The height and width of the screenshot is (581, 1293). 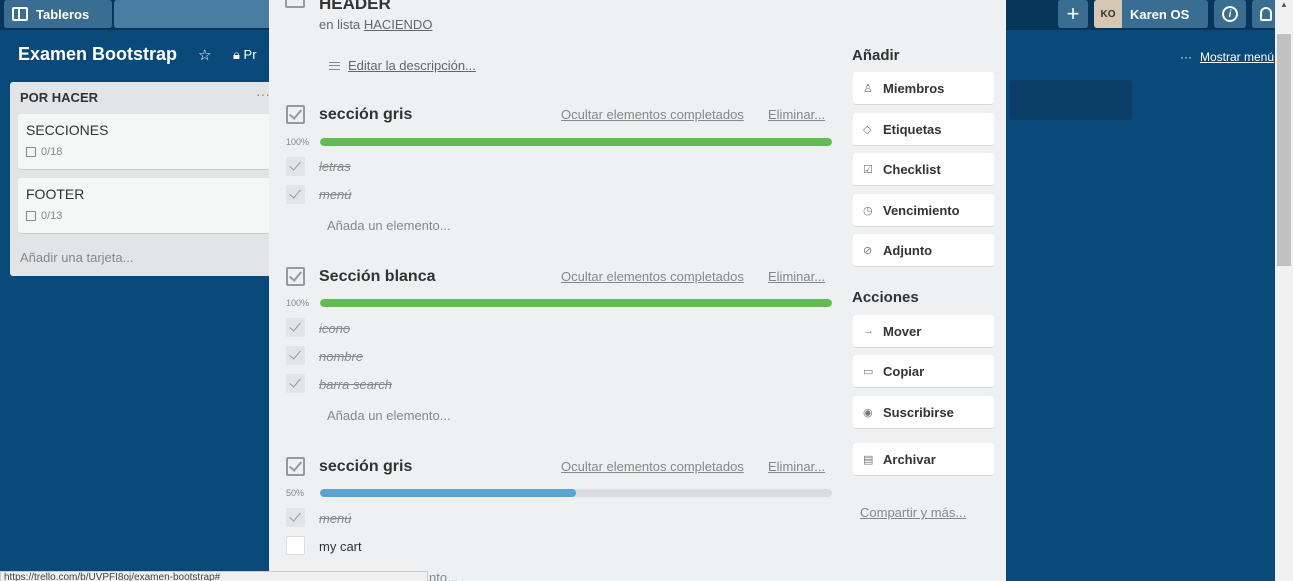 I want to click on archive-button: ▤ Archivar, so click(x=923, y=459).